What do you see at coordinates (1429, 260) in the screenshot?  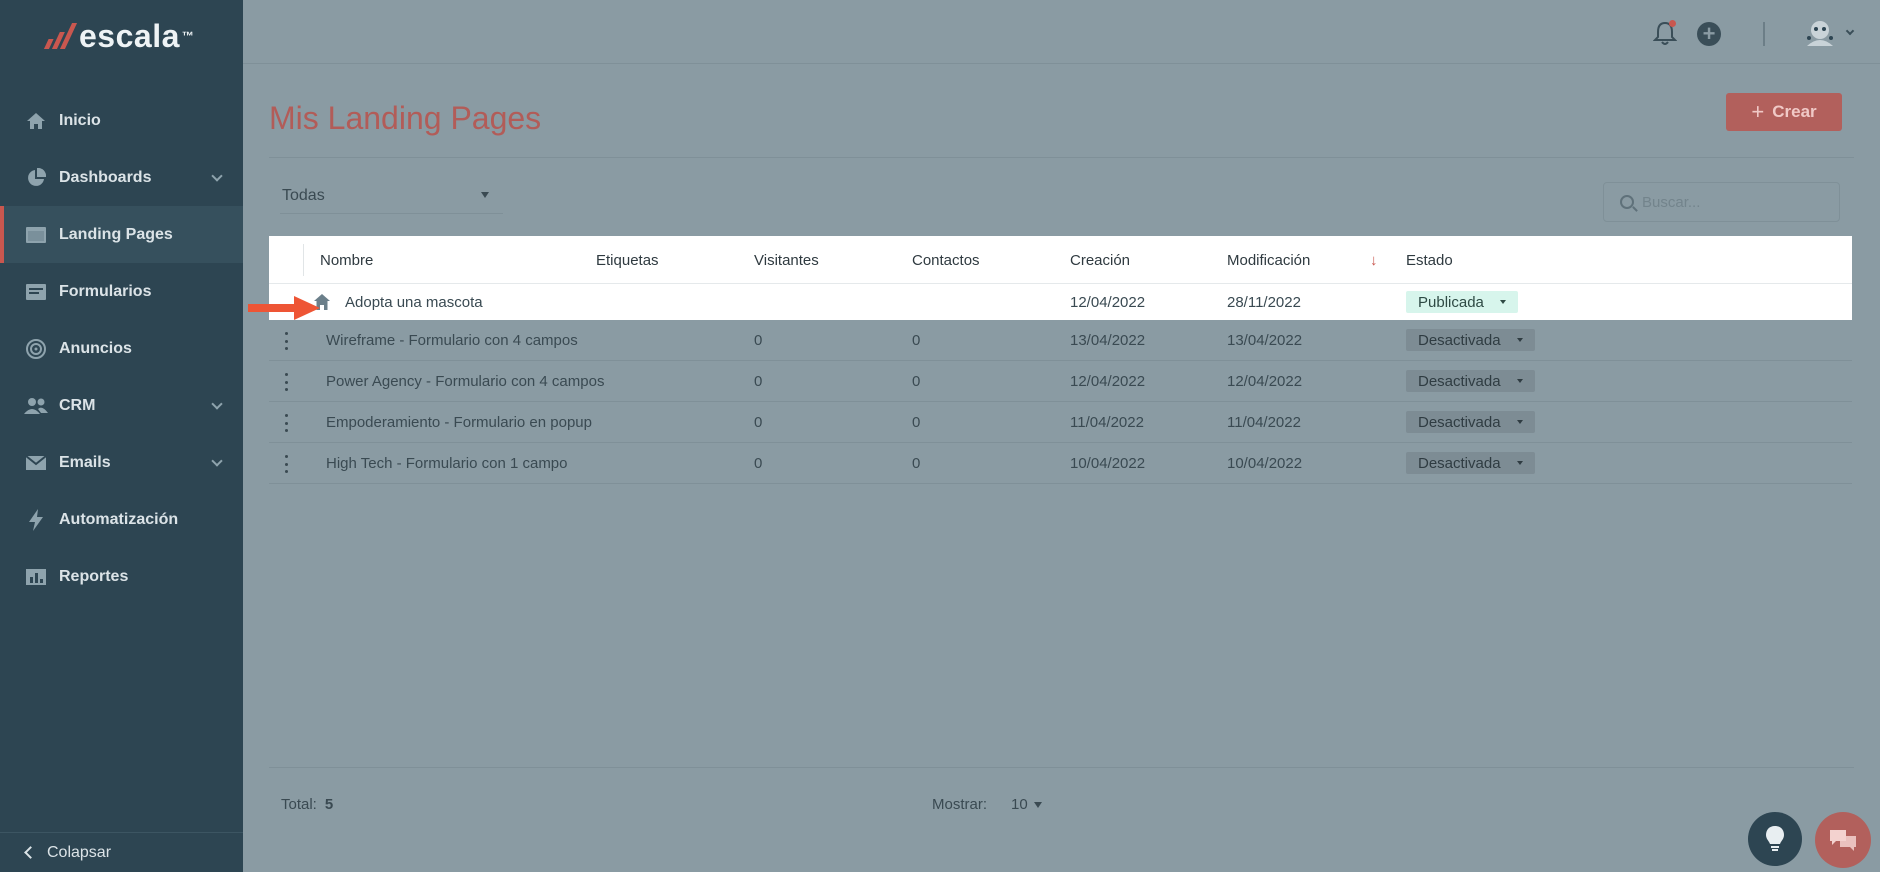 I see `column-header-estado: Estado` at bounding box center [1429, 260].